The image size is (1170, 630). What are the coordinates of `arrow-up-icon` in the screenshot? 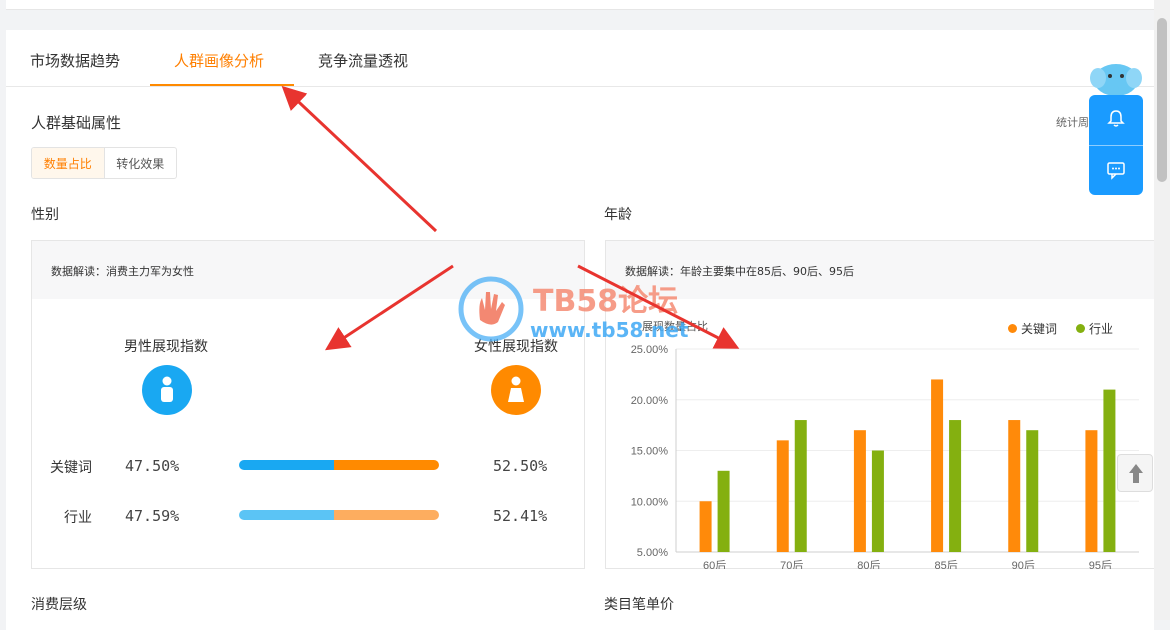 It's located at (1136, 473).